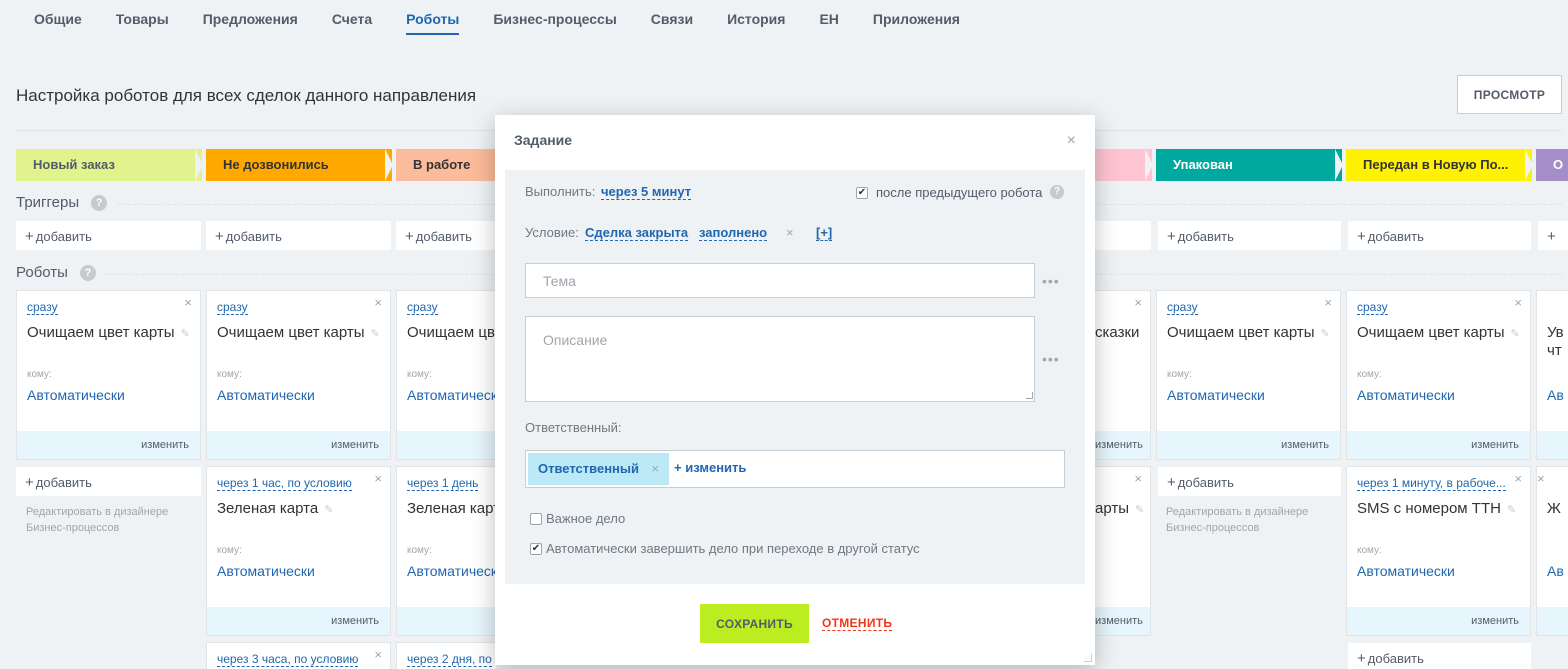 The image size is (1568, 669). What do you see at coordinates (1051, 281) in the screenshot?
I see `topic-more-icon: •••` at bounding box center [1051, 281].